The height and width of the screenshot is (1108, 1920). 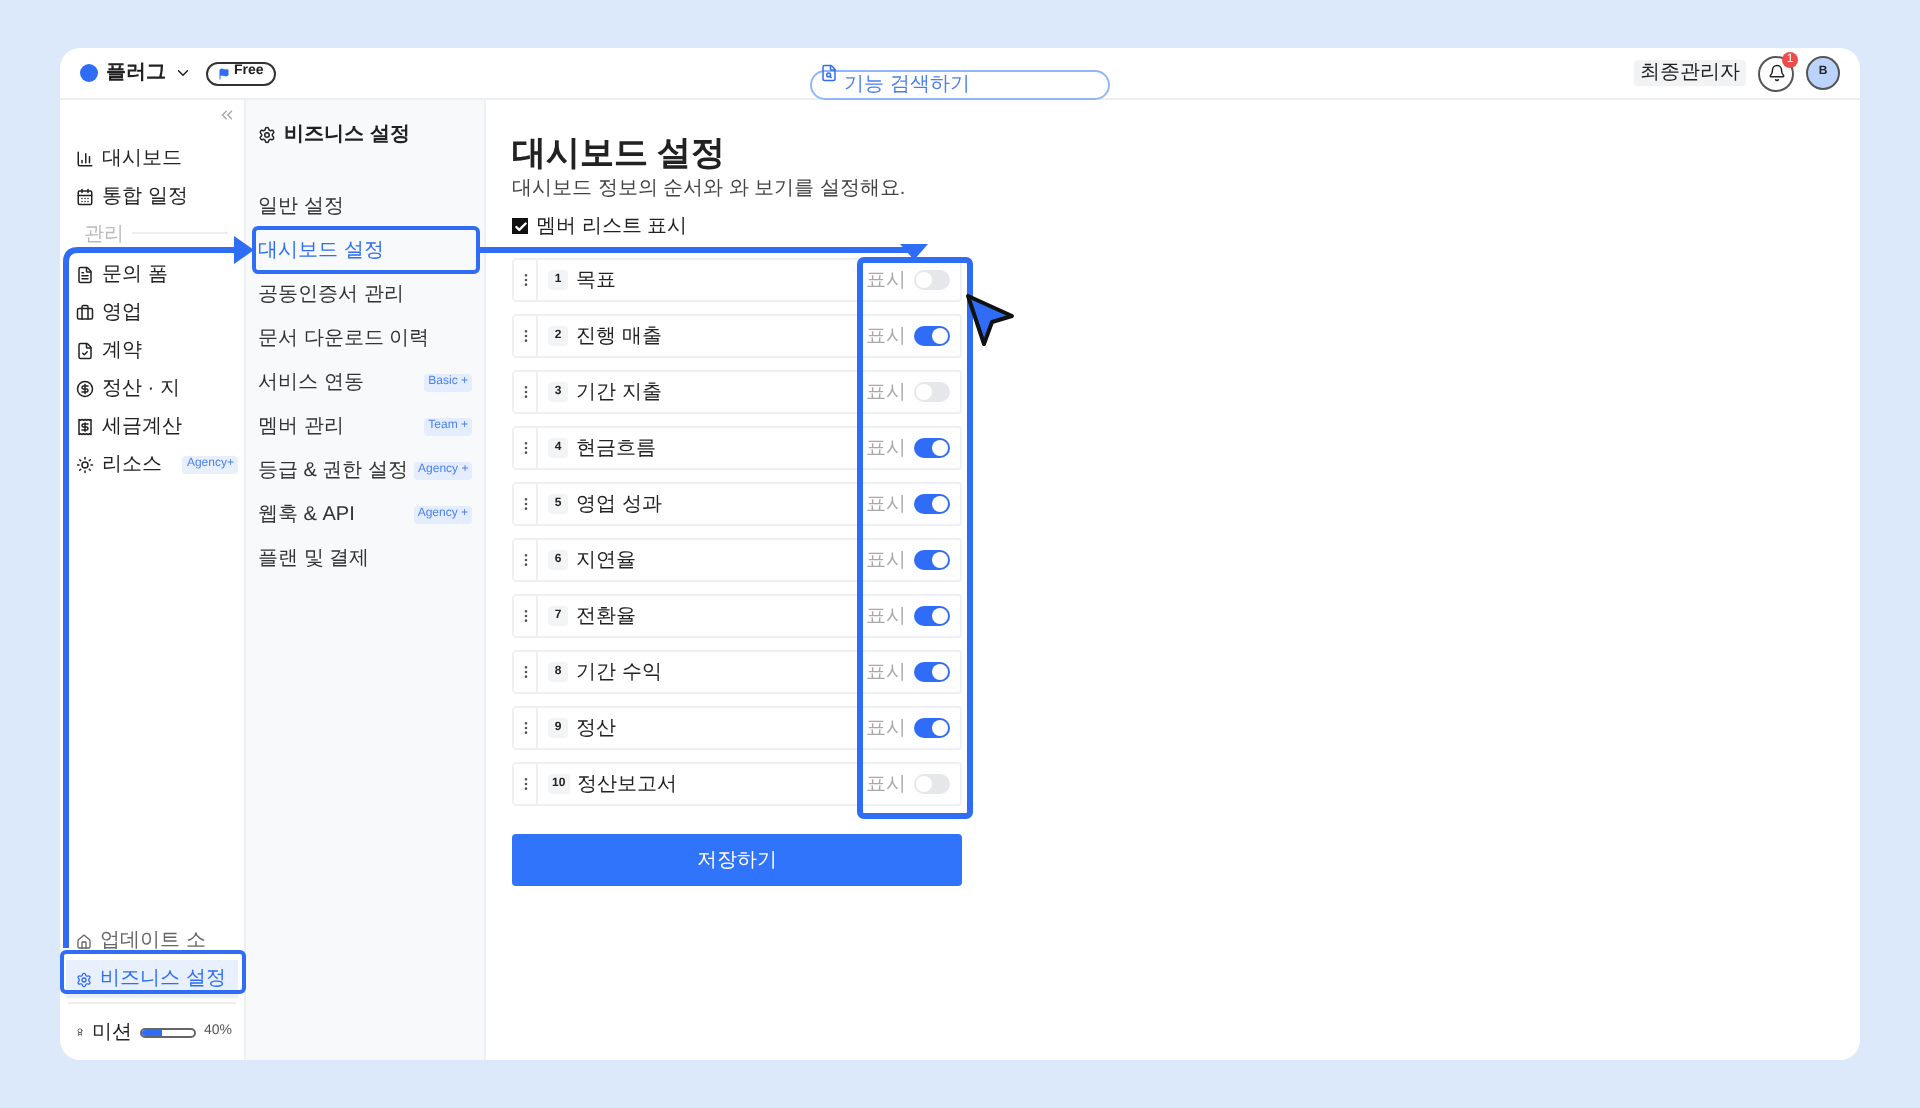 I want to click on sidebar-label: 통합 일정, so click(x=145, y=198).